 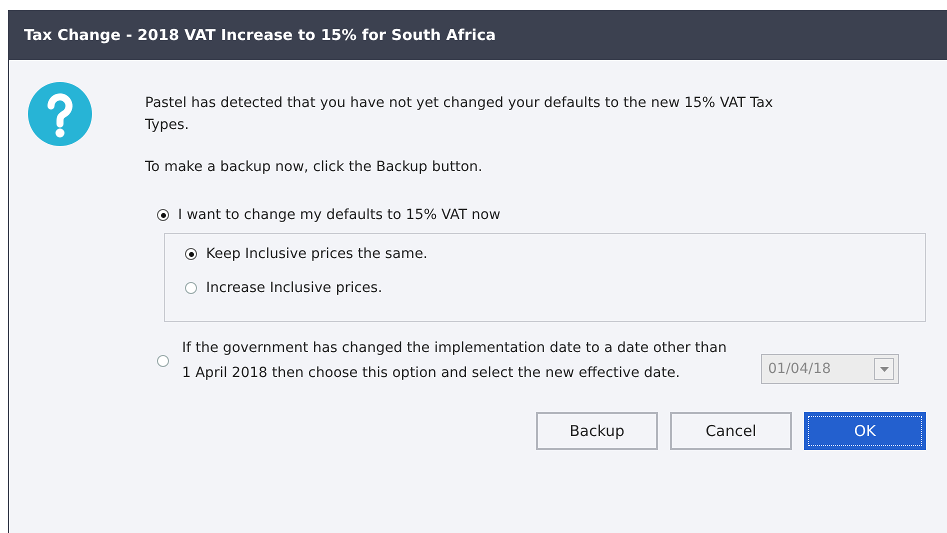 What do you see at coordinates (865, 431) in the screenshot?
I see `dialog-button: OK` at bounding box center [865, 431].